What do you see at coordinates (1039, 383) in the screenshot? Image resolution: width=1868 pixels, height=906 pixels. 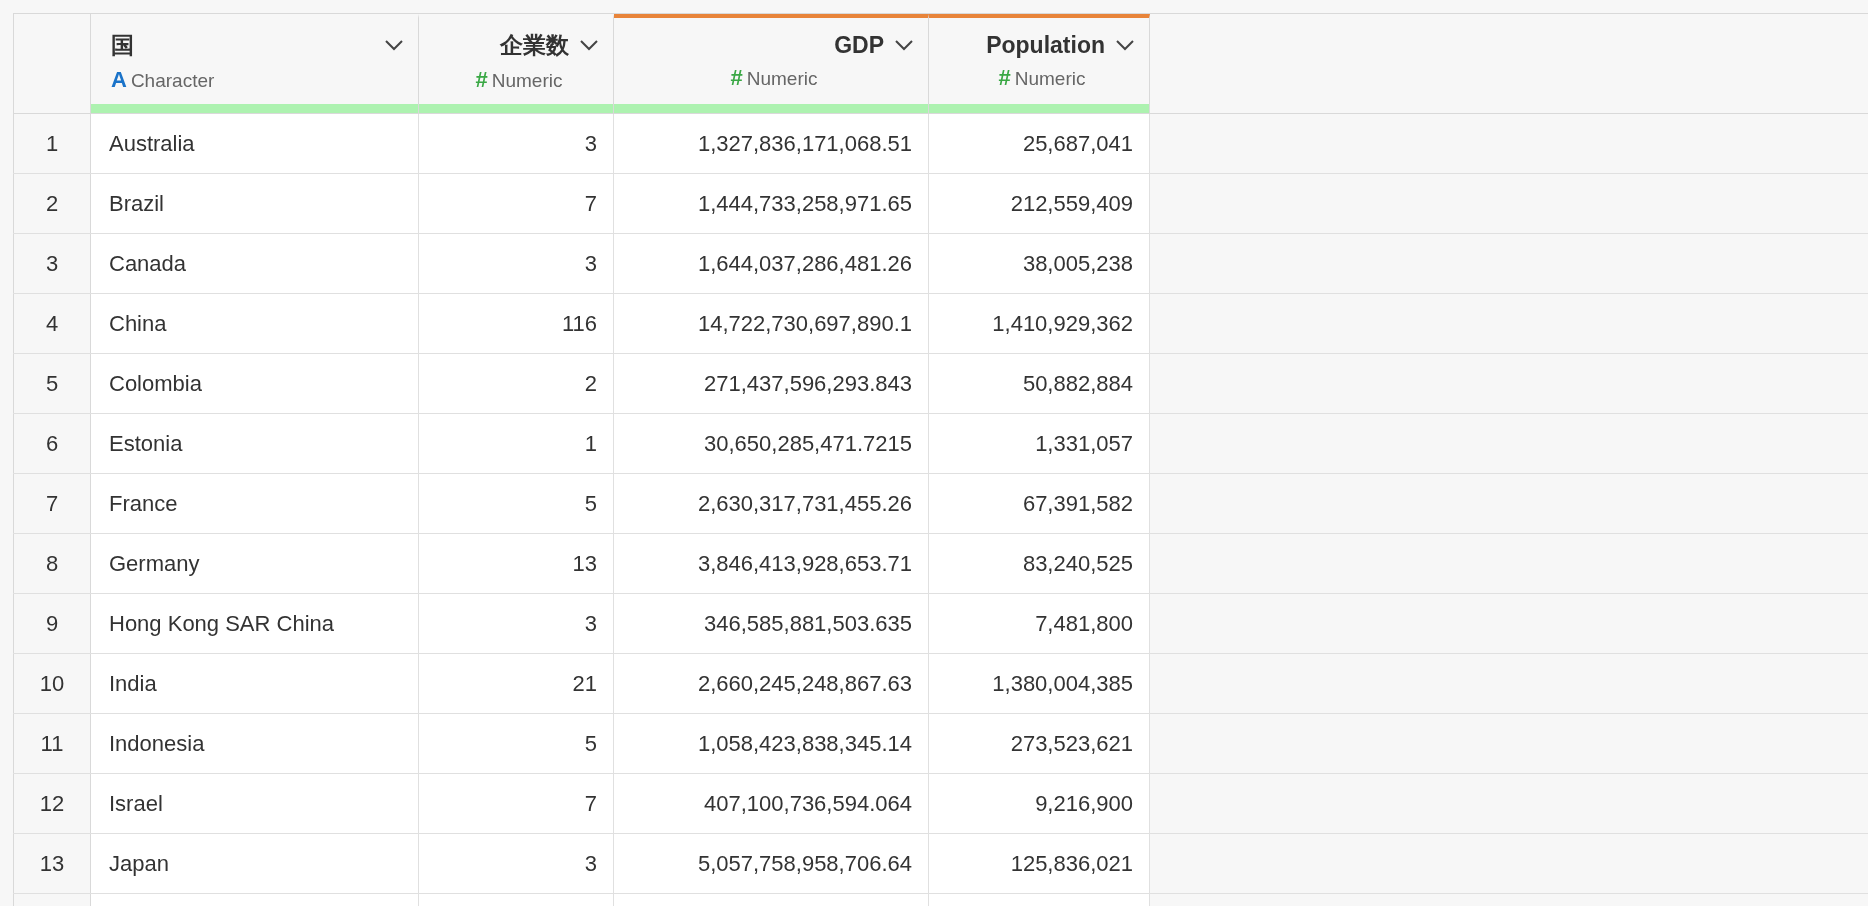 I see `table-cell: 50,882,884` at bounding box center [1039, 383].